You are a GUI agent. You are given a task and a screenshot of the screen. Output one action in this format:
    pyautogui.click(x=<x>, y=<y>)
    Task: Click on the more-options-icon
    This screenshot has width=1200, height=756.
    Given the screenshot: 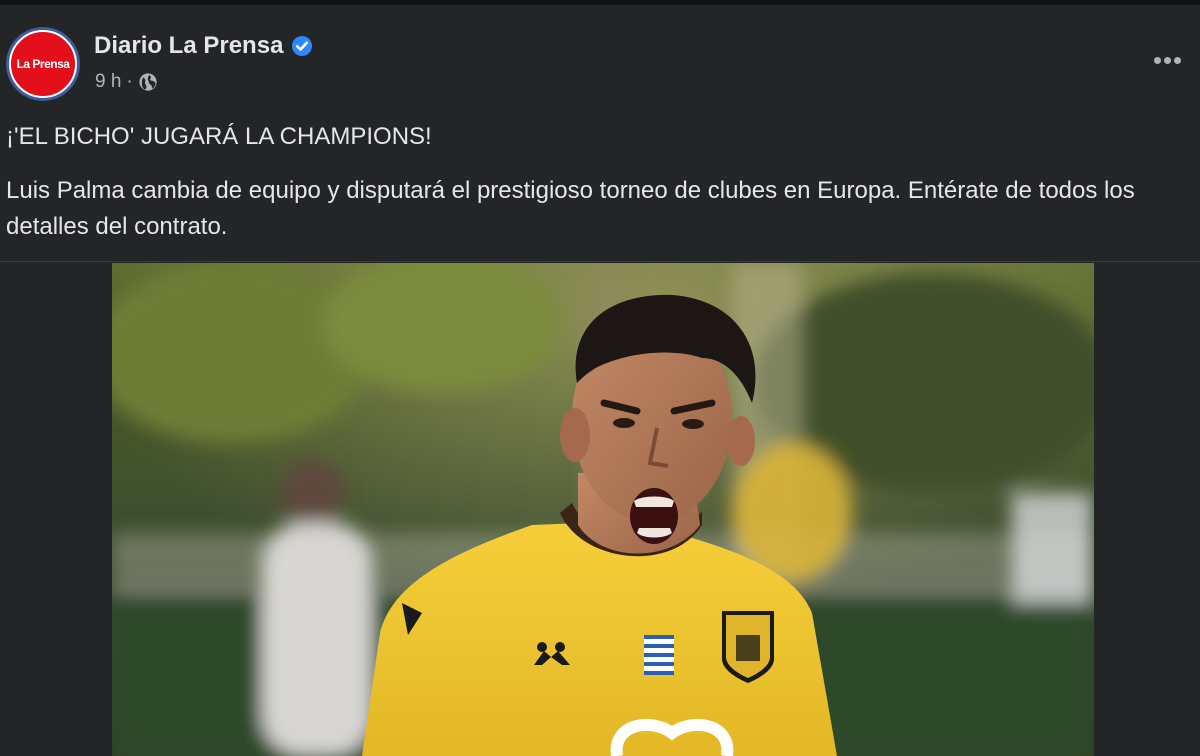 What is the action you would take?
    pyautogui.click(x=1167, y=60)
    